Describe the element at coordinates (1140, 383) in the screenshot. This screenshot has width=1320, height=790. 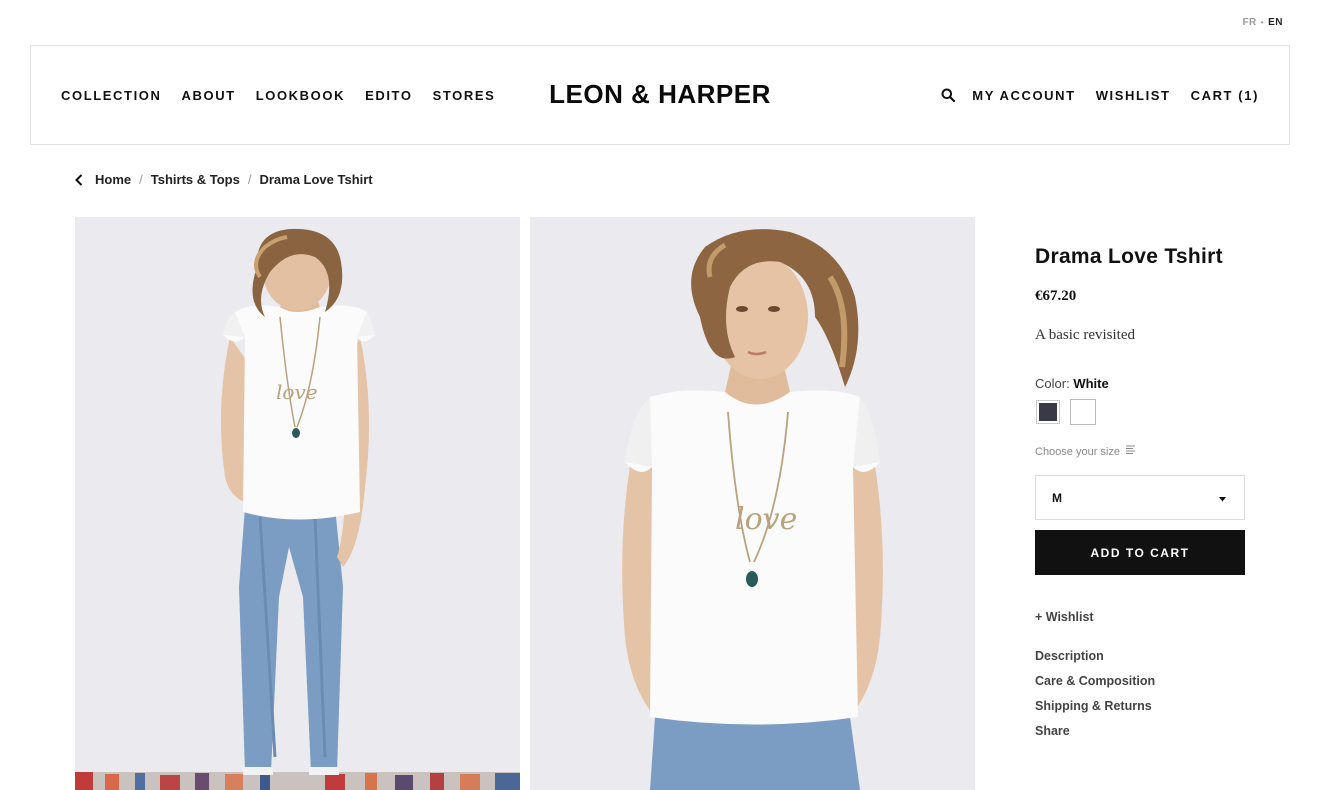
I see `color-selector-label: Color: White` at that location.